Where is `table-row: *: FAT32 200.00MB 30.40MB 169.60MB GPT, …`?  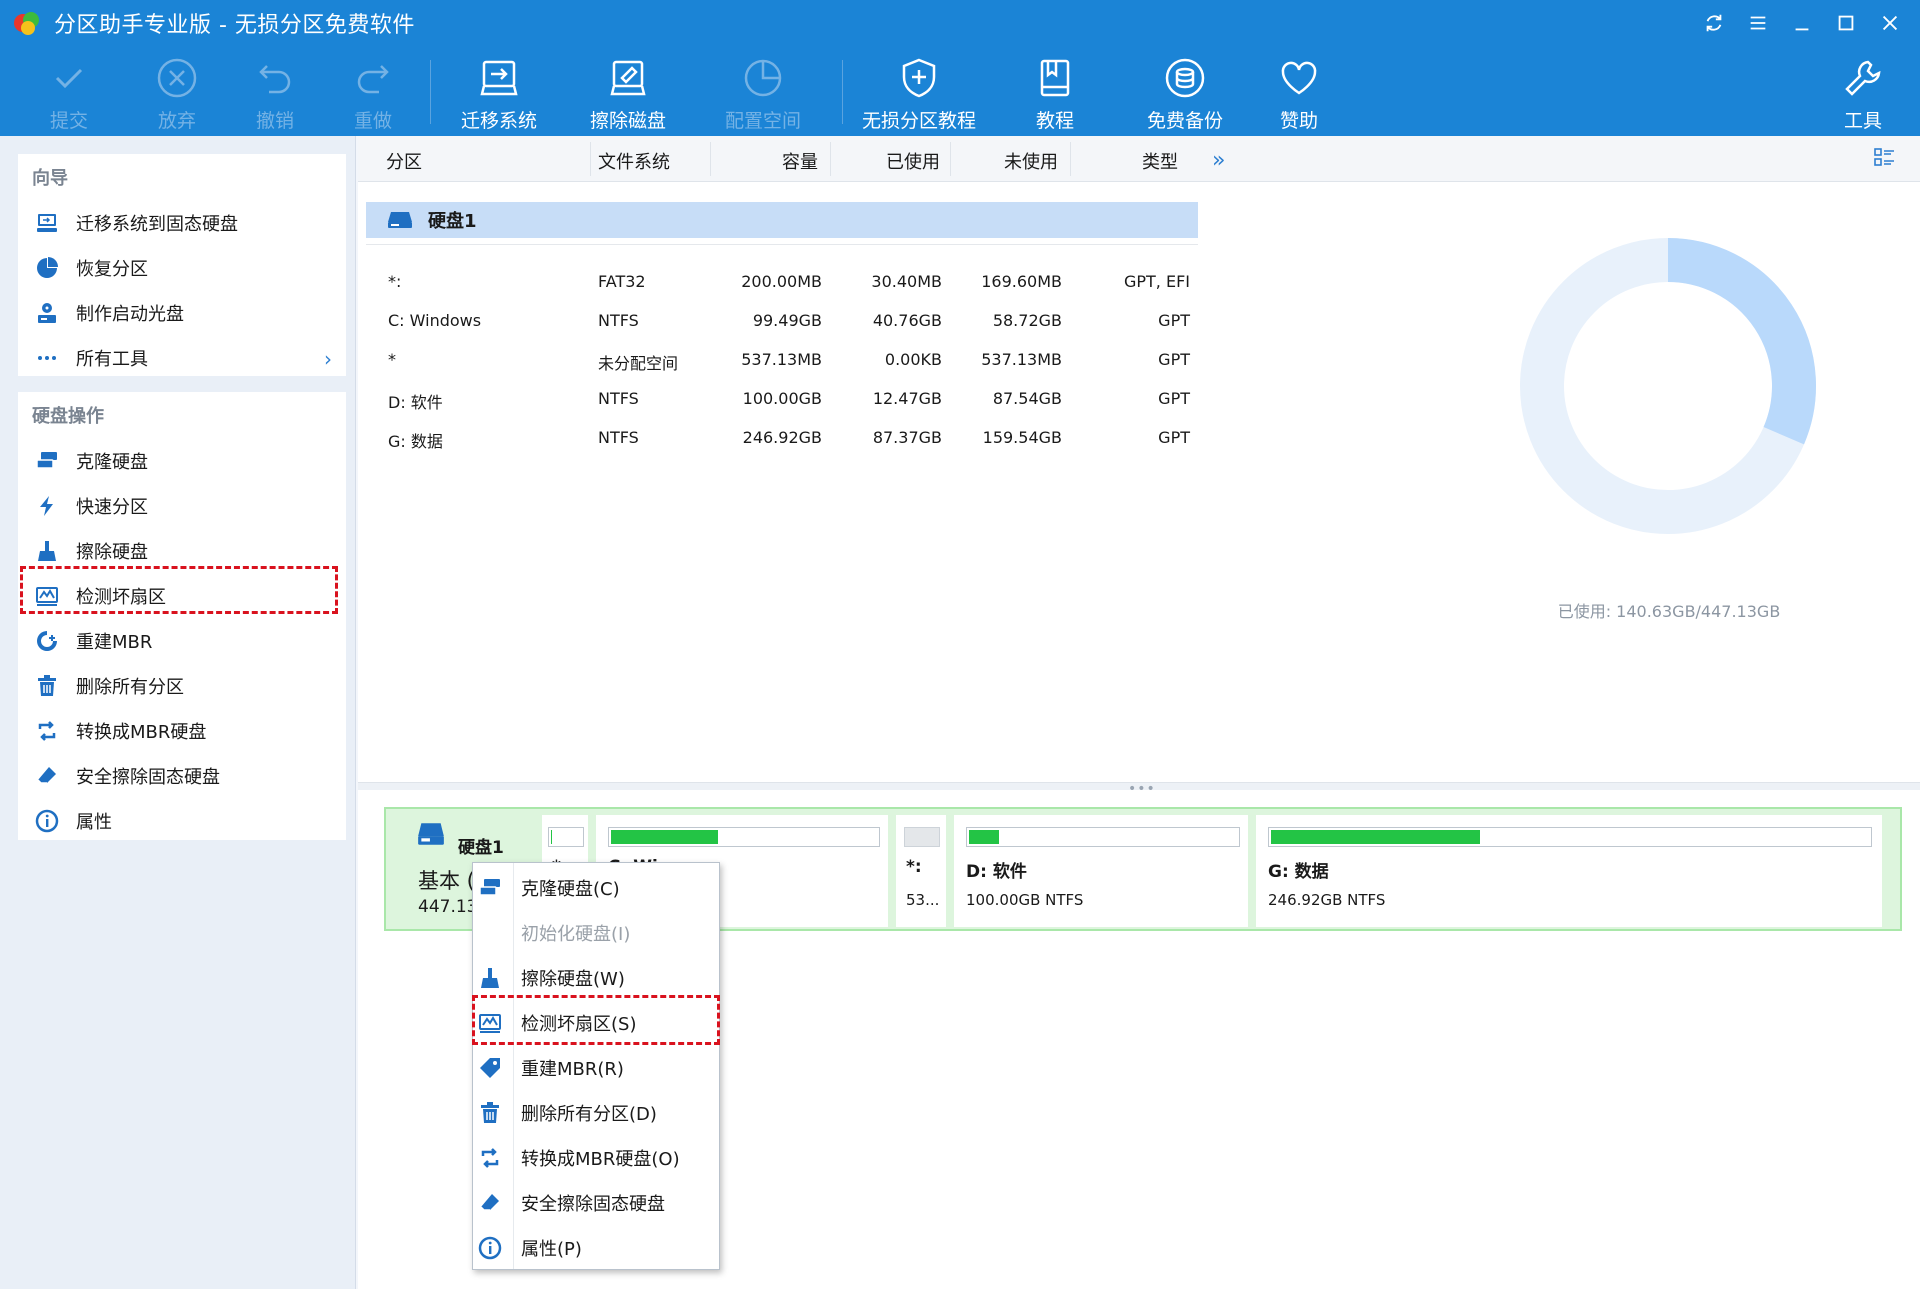 table-row: *: FAT32 200.00MB 30.40MB 169.60MB GPT, … is located at coordinates (778, 281).